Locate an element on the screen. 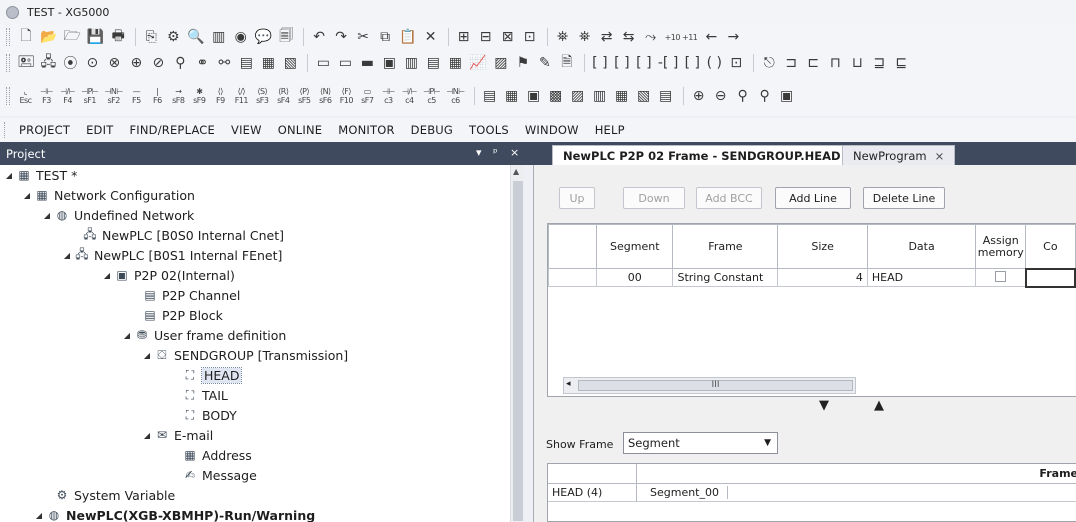  add-line-button: Add Line is located at coordinates (813, 198).